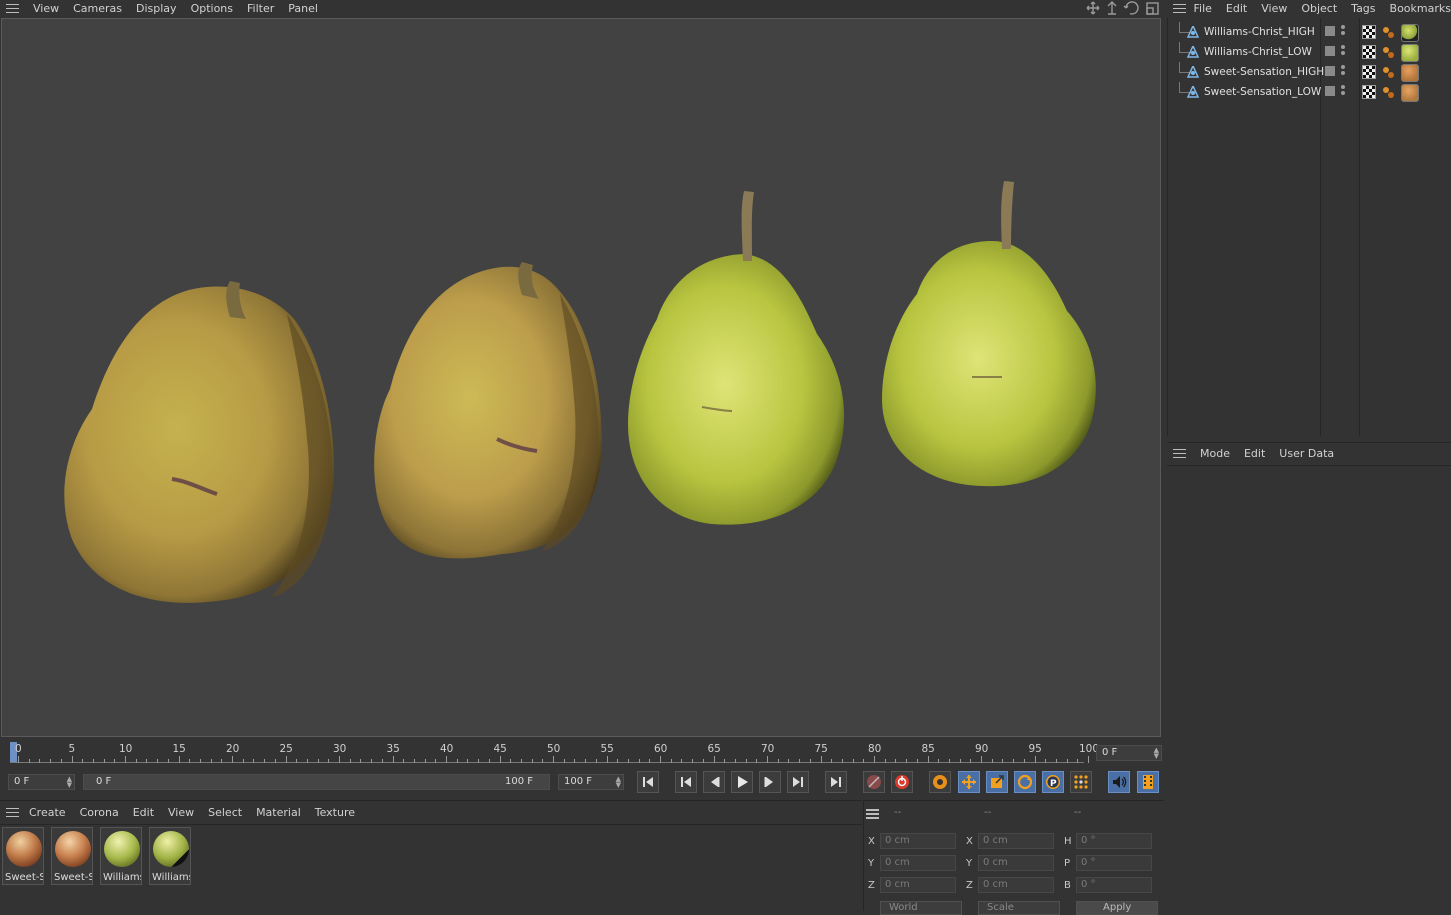 The image size is (1451, 915). What do you see at coordinates (997, 782) in the screenshot?
I see `record-scale-button` at bounding box center [997, 782].